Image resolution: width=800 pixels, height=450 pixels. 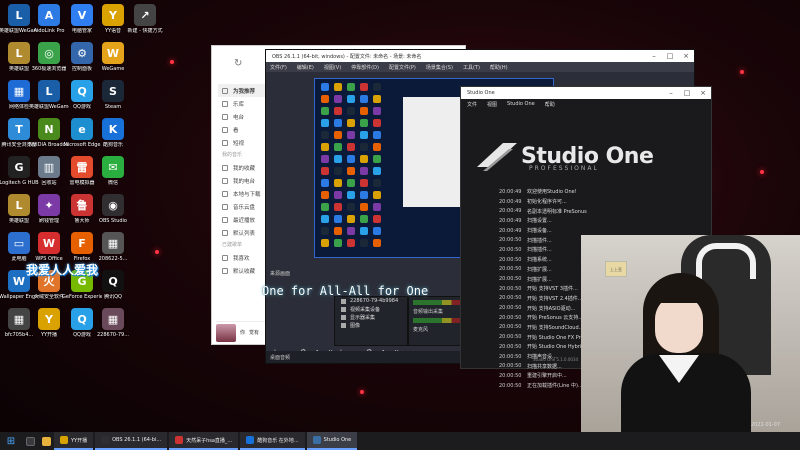 I want to click on desktop-icon: ✉ 微信, so click(x=113, y=171).